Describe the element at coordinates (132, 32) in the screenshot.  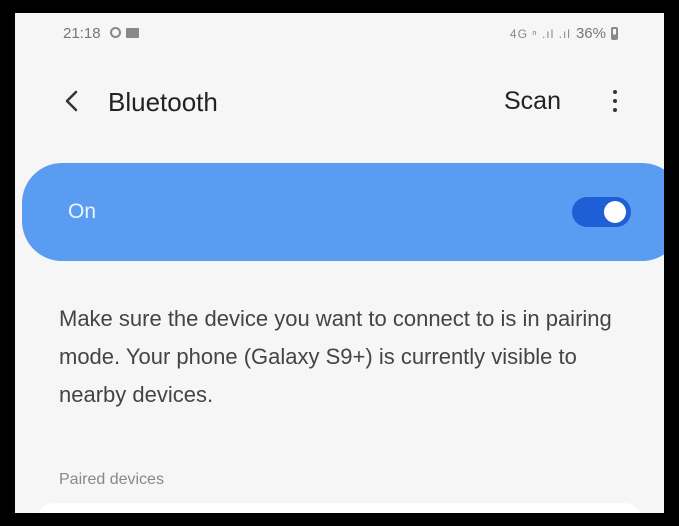
I see `gallery-icon` at that location.